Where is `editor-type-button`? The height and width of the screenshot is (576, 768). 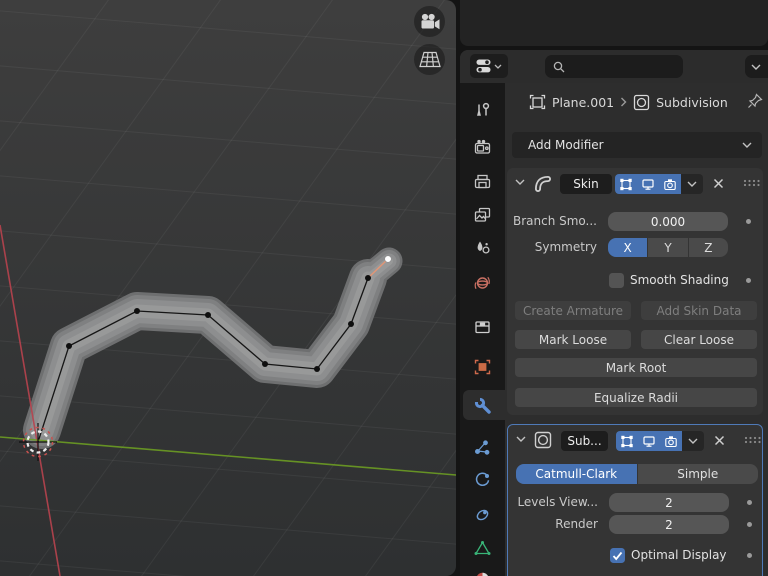 editor-type-button is located at coordinates (489, 66).